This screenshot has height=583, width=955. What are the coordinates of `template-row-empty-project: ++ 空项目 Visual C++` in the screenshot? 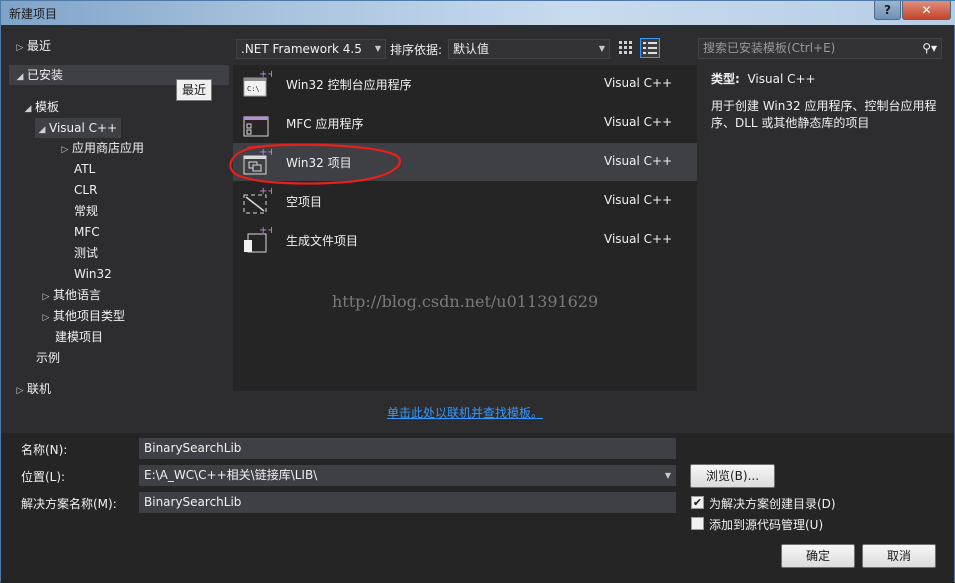 It's located at (465, 201).